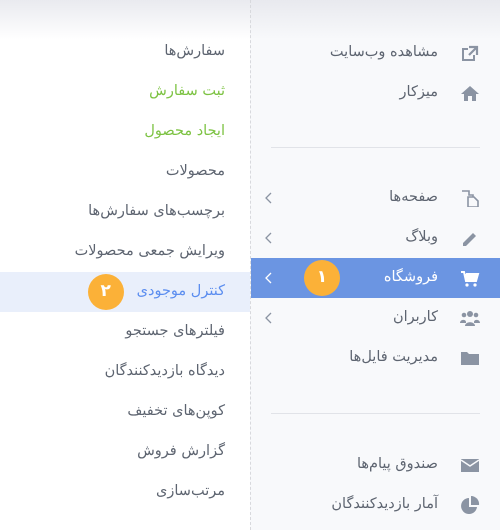 The width and height of the screenshot is (500, 530). Describe the element at coordinates (375, 238) in the screenshot. I see `menu-item: وبلاگ` at that location.